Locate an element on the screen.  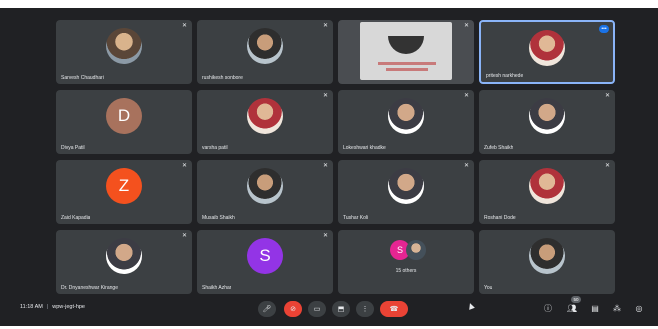
participant-tile: ✕ S Shaikh Azhar is located at coordinates (265, 262).